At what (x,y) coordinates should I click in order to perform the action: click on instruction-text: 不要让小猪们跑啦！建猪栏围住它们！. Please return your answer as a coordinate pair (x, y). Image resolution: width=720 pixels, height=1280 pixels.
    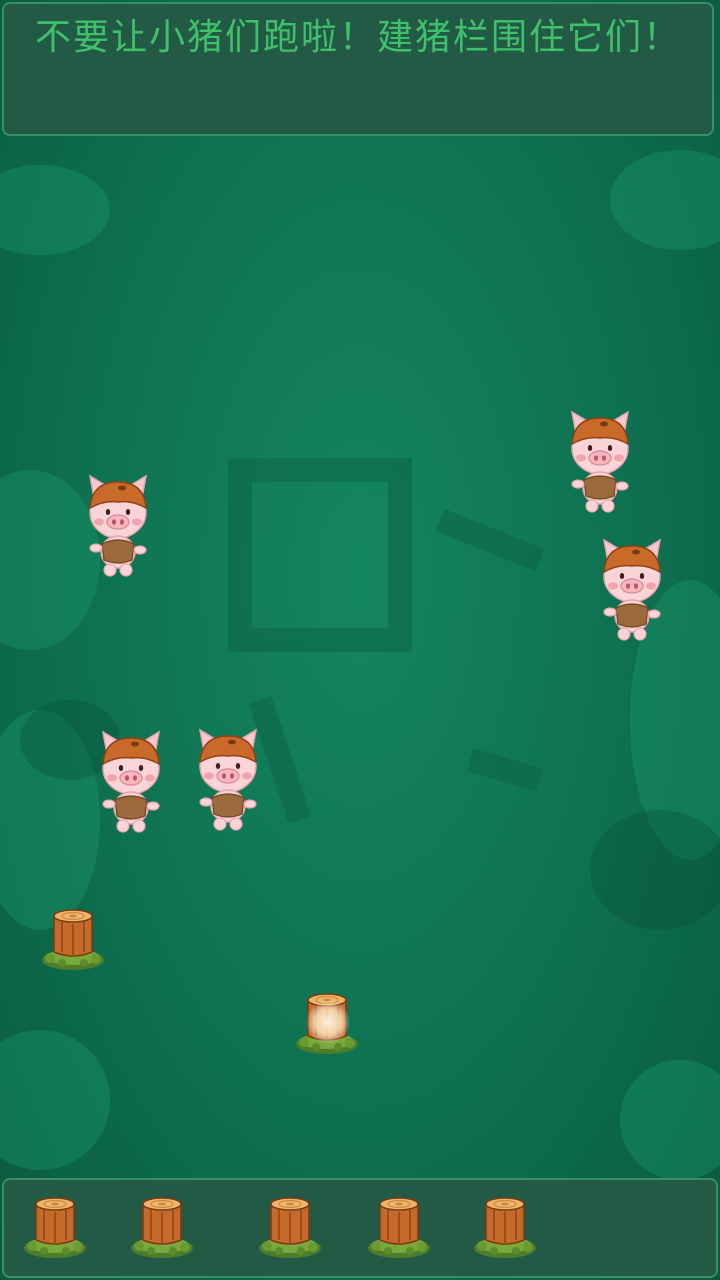
    Looking at the image, I should click on (357, 37).